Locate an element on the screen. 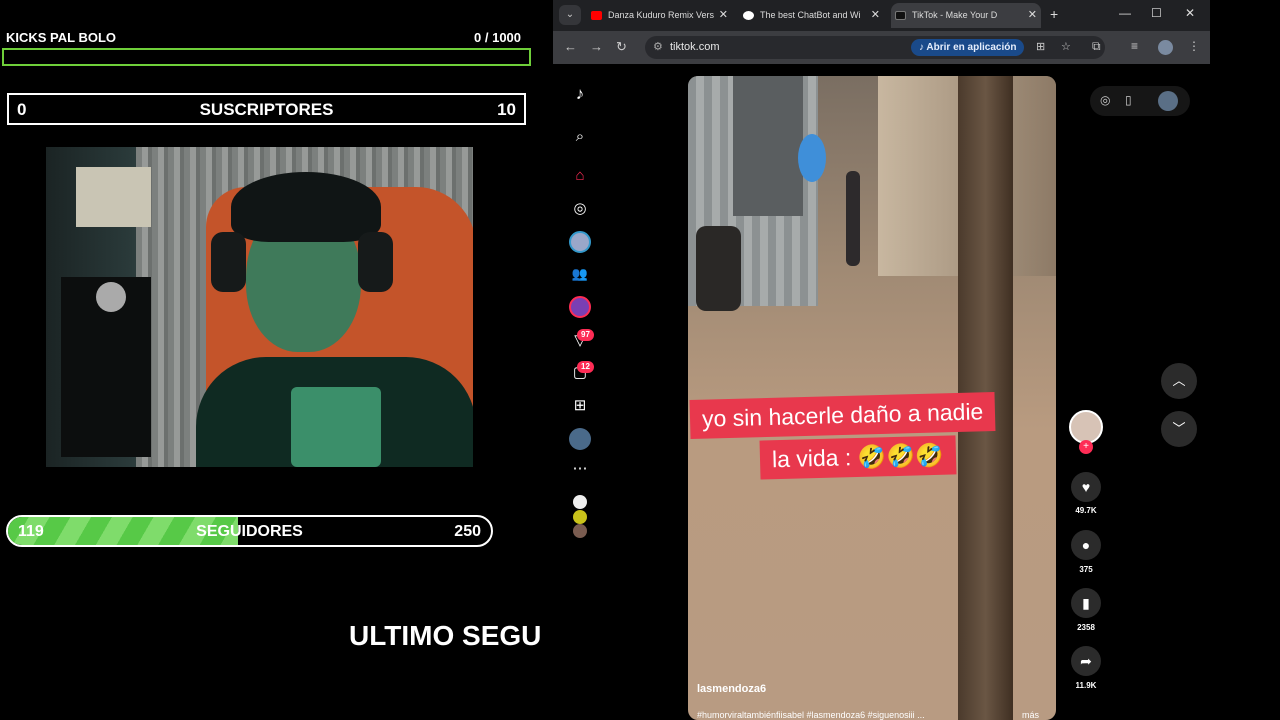  goal-count: 0 / 1000 is located at coordinates (497, 37).